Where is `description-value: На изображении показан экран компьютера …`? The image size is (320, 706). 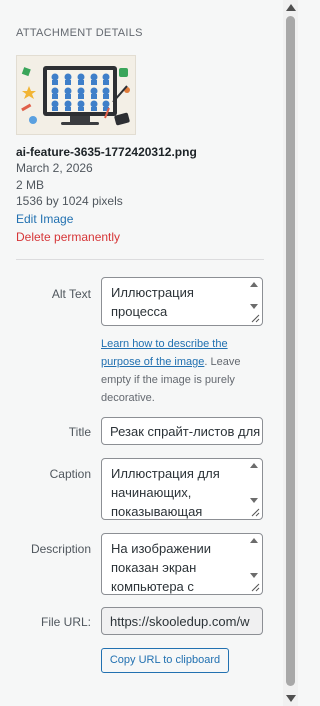
description-value: На изображении показан экран компьютера … is located at coordinates (161, 567).